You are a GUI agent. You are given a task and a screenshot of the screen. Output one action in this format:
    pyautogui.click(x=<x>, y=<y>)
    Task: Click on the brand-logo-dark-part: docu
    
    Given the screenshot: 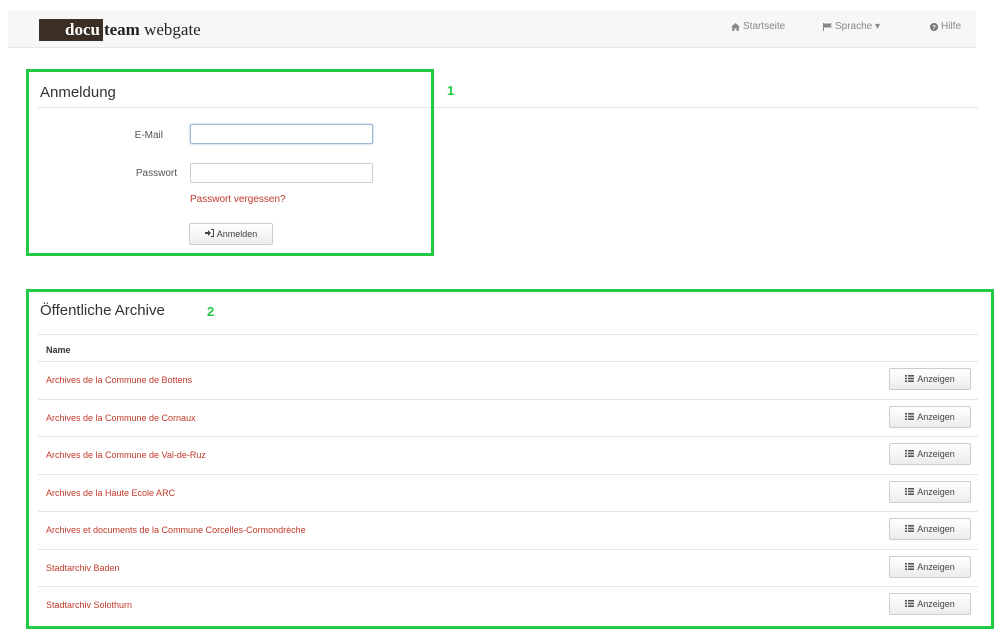 What is the action you would take?
    pyautogui.click(x=71, y=30)
    